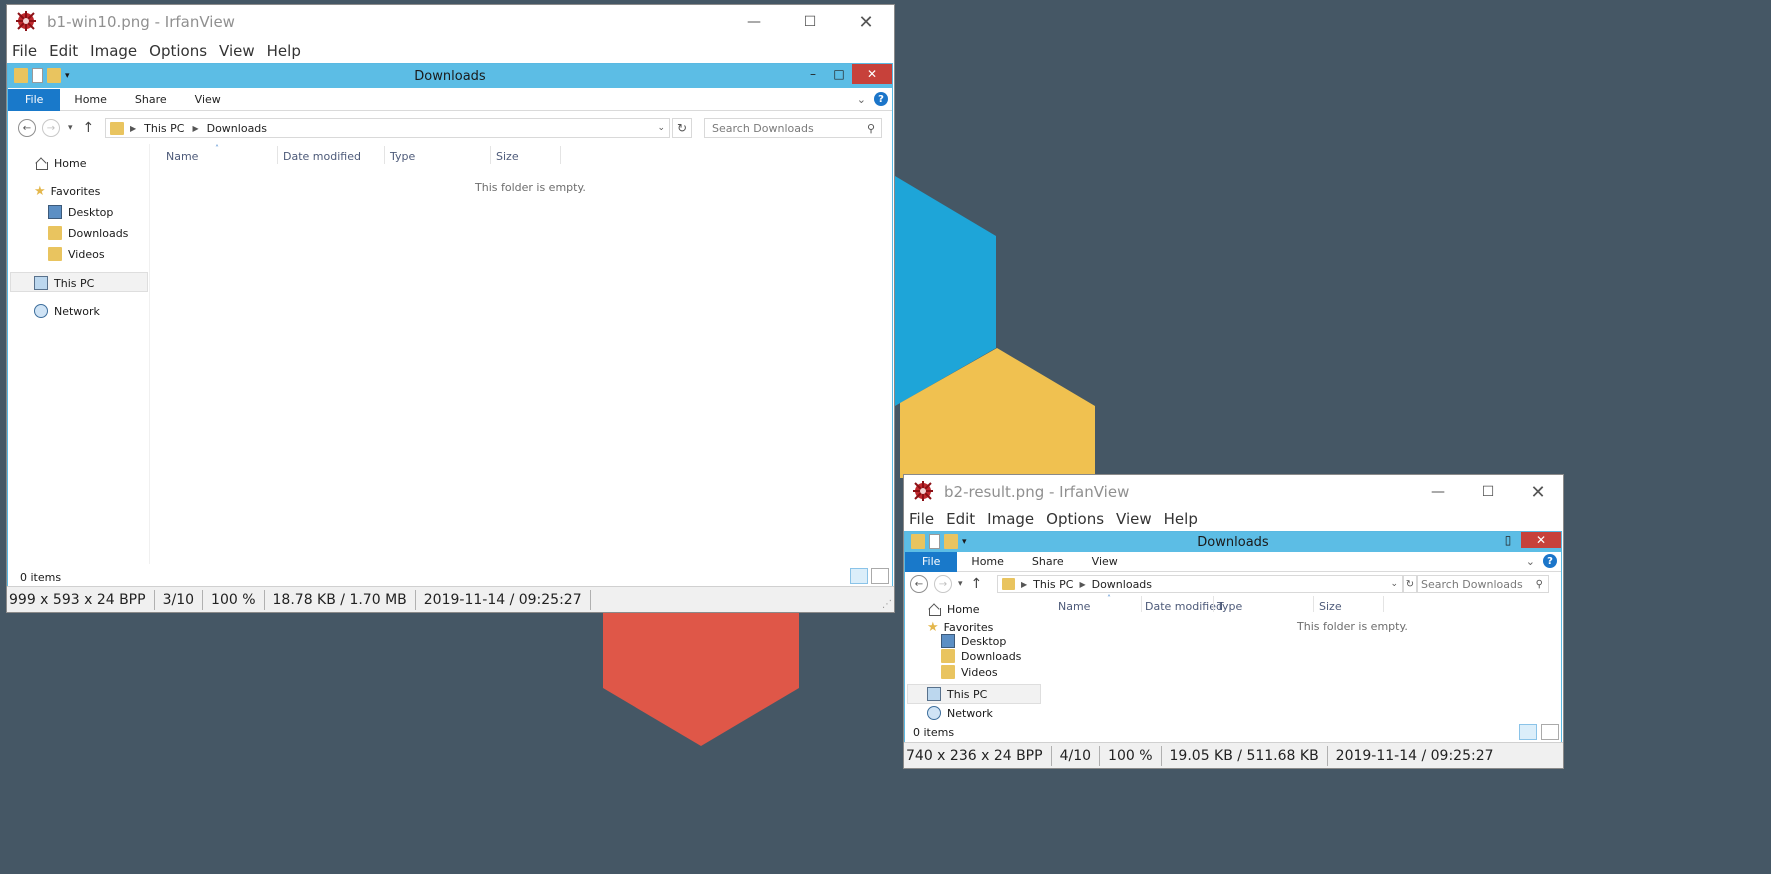 The height and width of the screenshot is (874, 1771). What do you see at coordinates (1550, 732) in the screenshot?
I see `large-icons-view-icon` at bounding box center [1550, 732].